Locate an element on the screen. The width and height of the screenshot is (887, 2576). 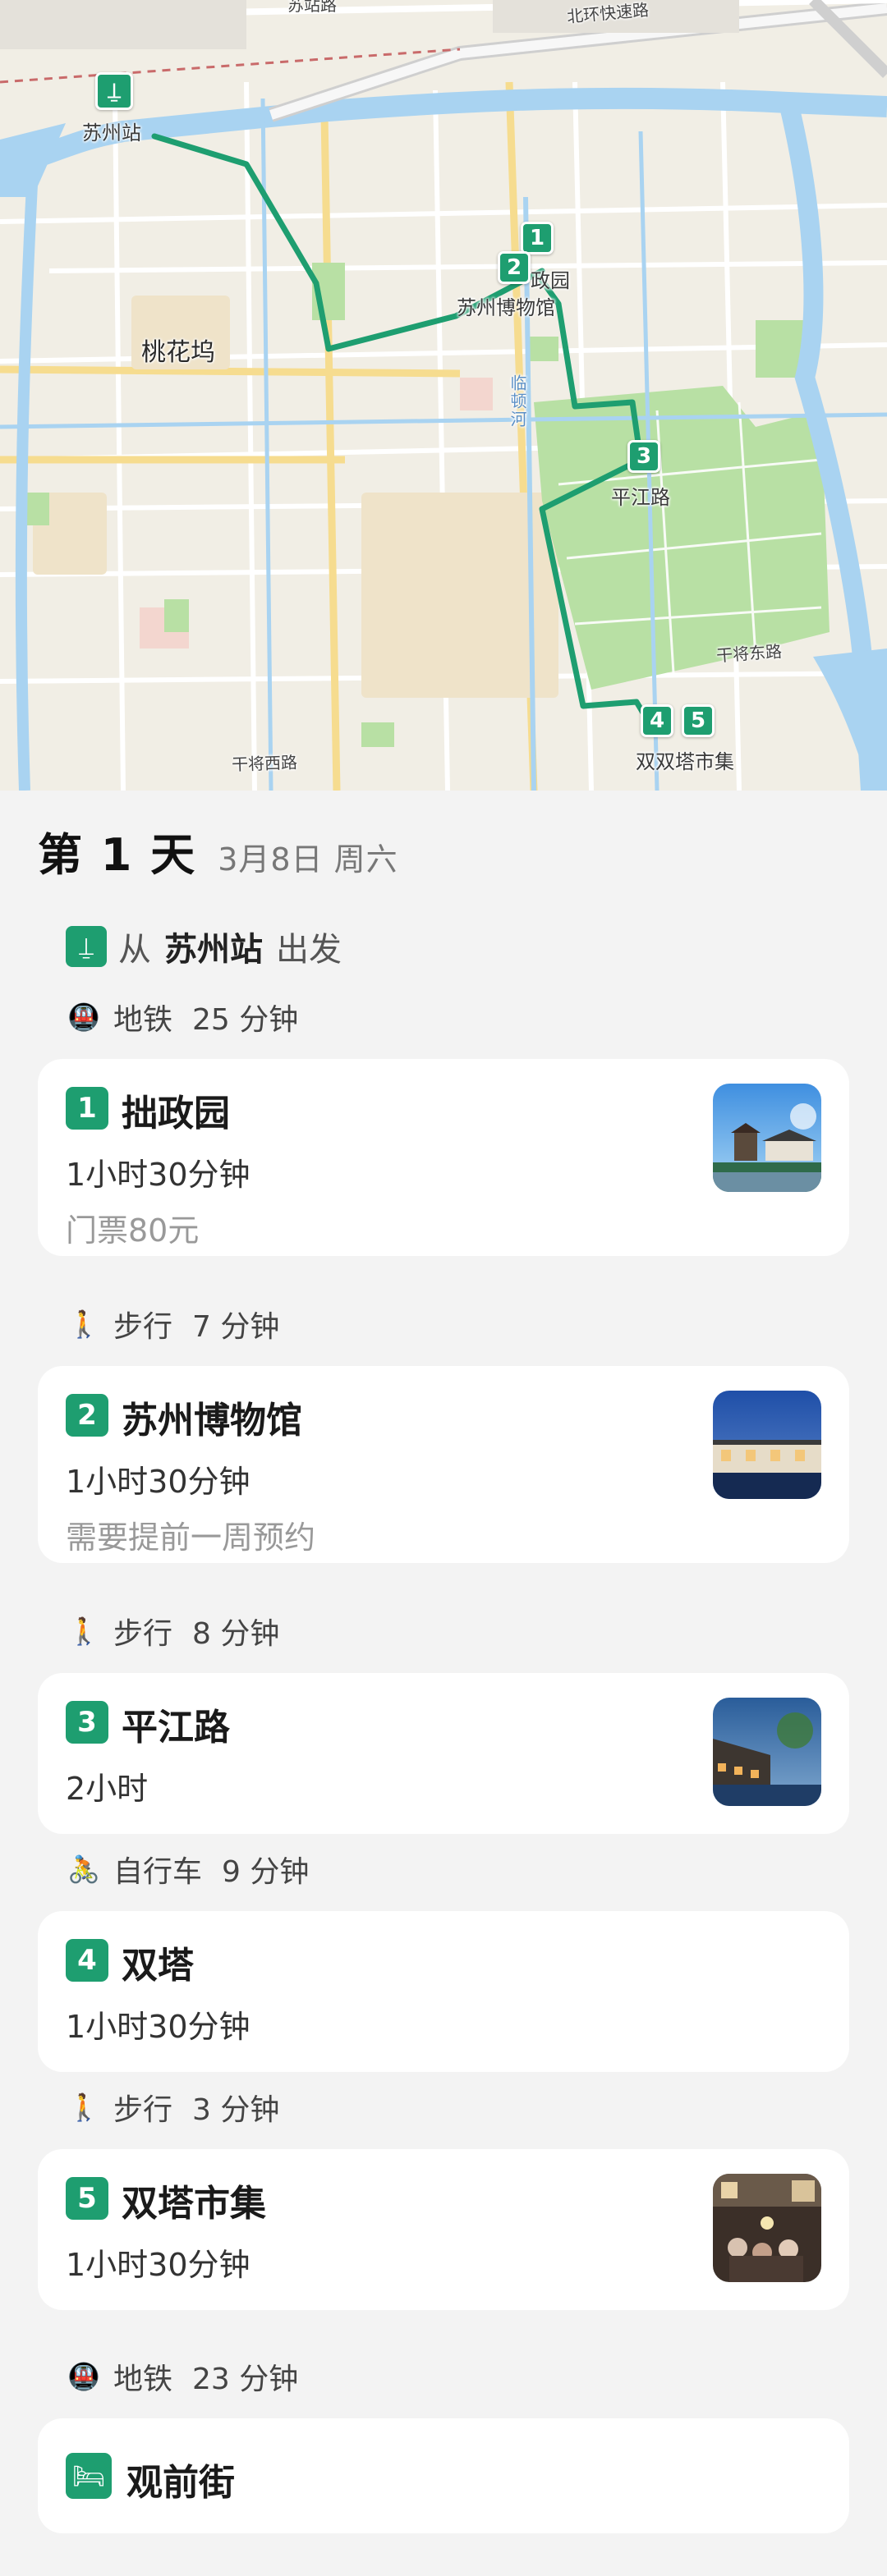
stop-note: 门票80元 is located at coordinates (133, 1230).